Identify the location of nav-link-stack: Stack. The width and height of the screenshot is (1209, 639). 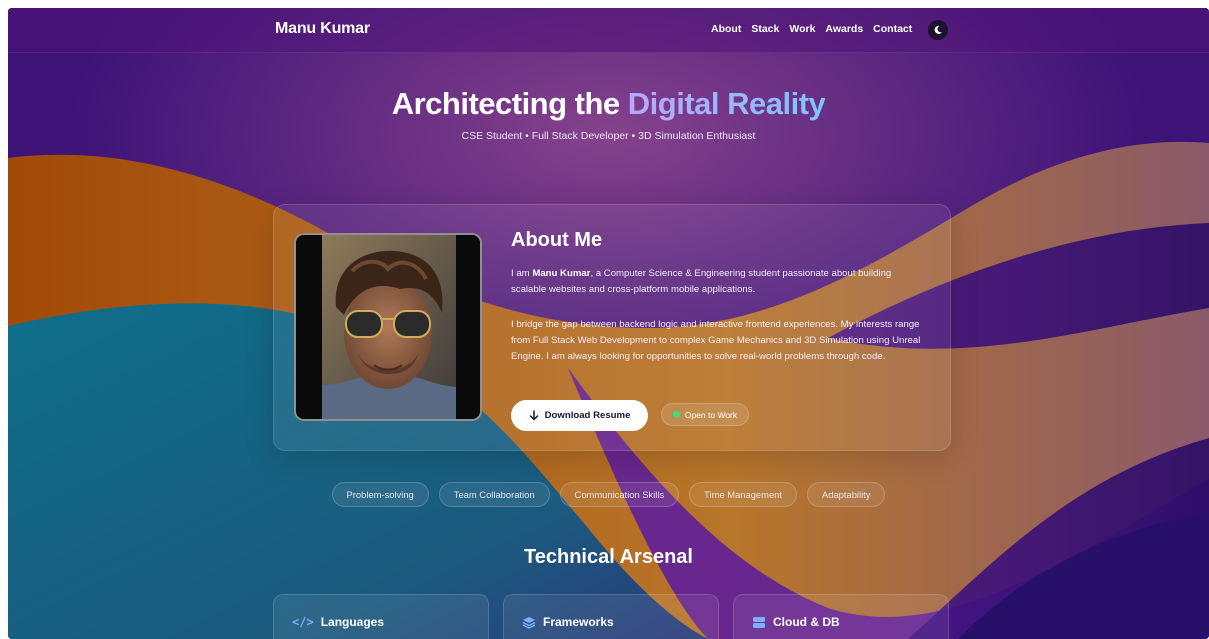
(765, 29).